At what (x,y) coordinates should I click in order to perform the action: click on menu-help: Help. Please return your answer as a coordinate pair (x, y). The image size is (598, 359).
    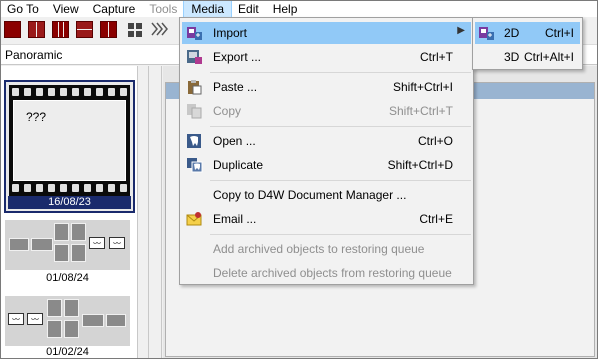
    Looking at the image, I should click on (285, 9).